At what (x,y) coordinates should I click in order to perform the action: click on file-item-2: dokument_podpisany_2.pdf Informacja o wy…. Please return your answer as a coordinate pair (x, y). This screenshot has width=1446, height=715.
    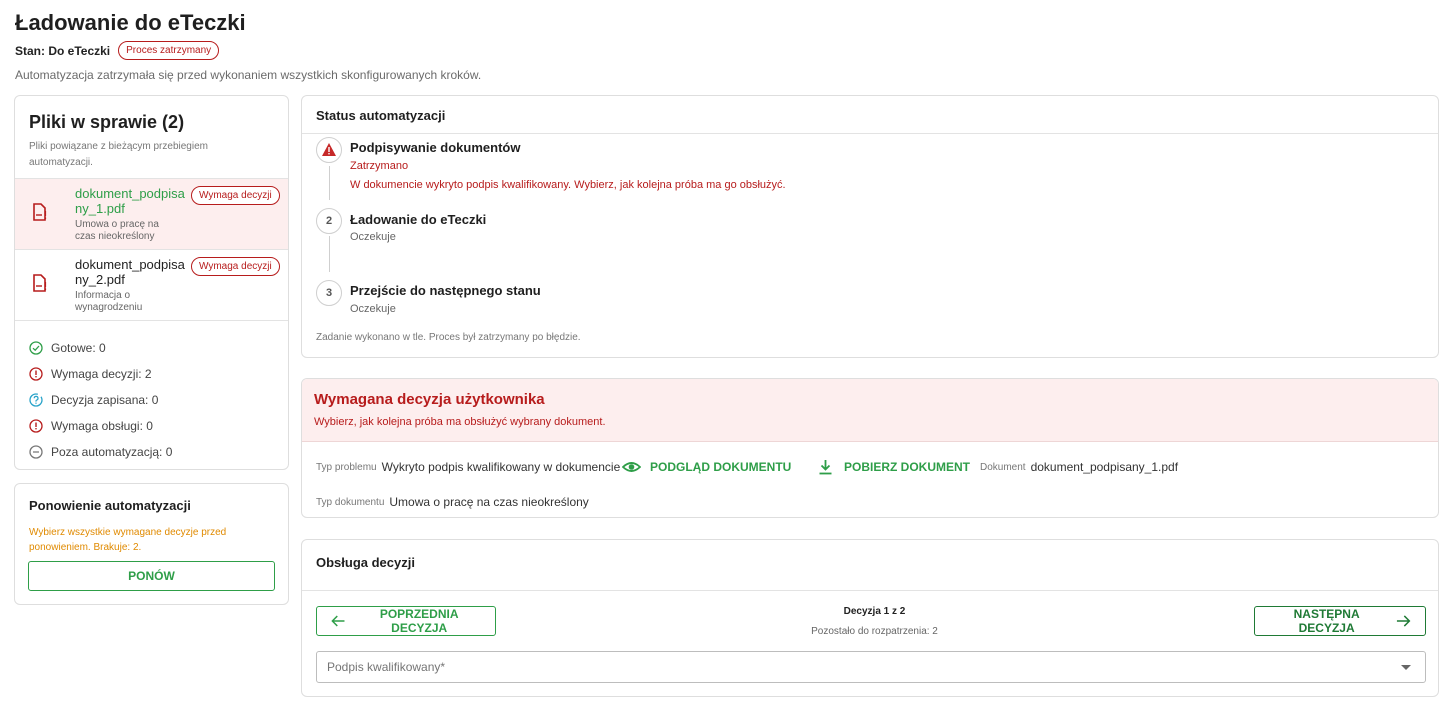
    Looking at the image, I should click on (151, 285).